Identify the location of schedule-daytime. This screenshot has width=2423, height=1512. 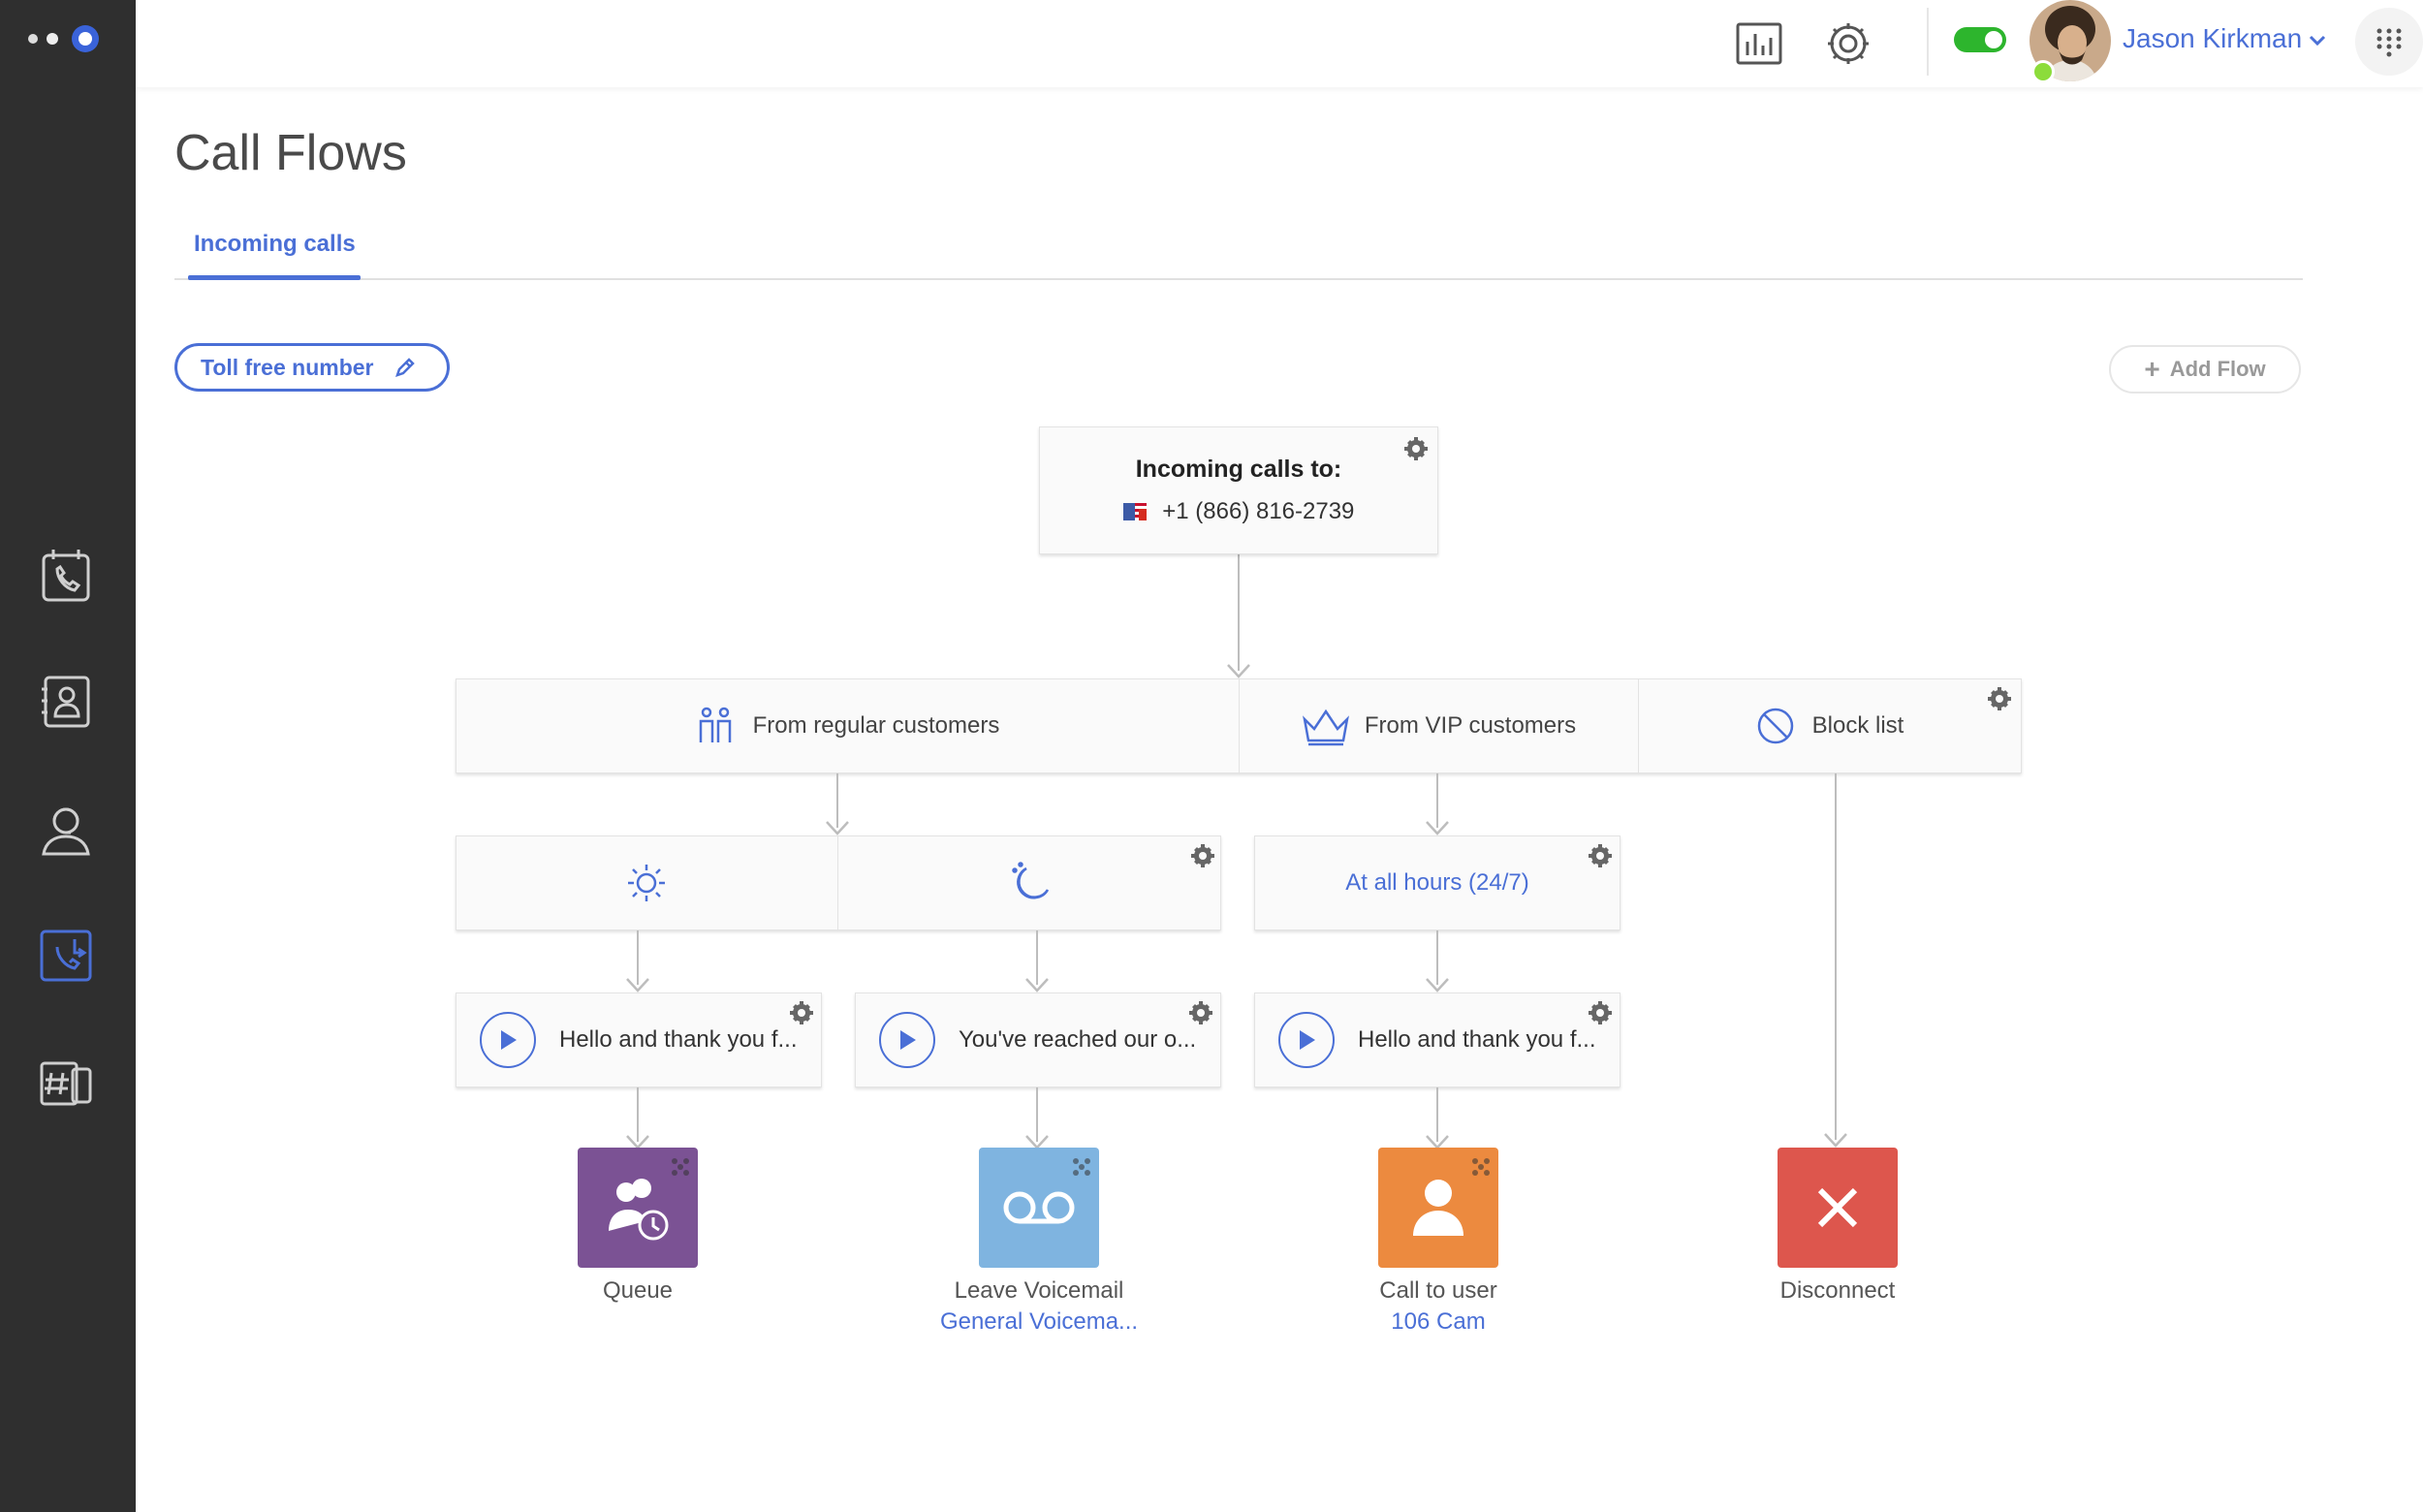
(646, 883).